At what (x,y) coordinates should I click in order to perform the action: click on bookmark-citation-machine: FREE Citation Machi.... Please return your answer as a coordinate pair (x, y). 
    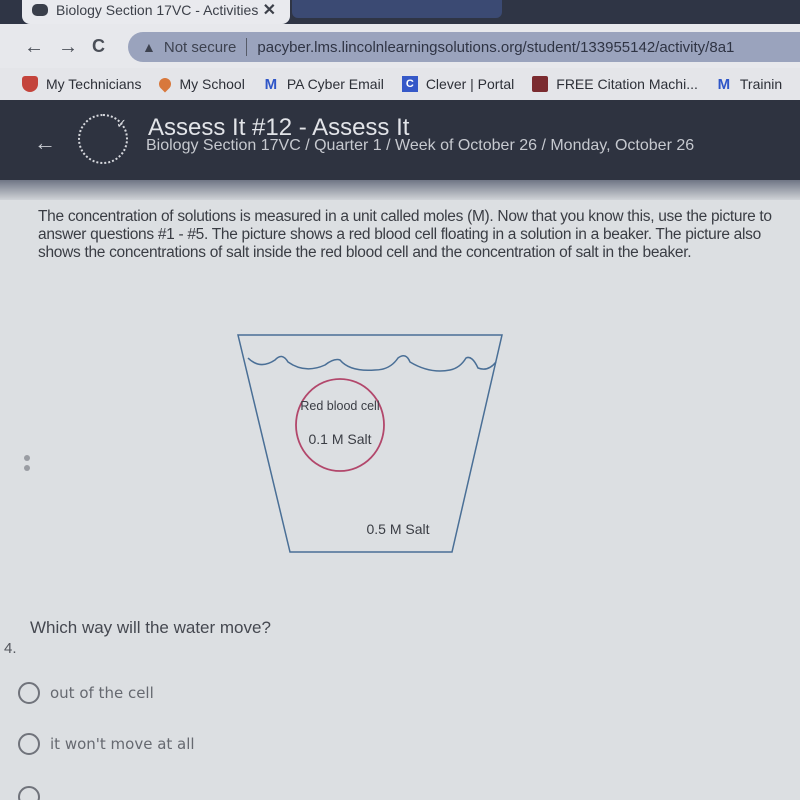
    Looking at the image, I should click on (615, 84).